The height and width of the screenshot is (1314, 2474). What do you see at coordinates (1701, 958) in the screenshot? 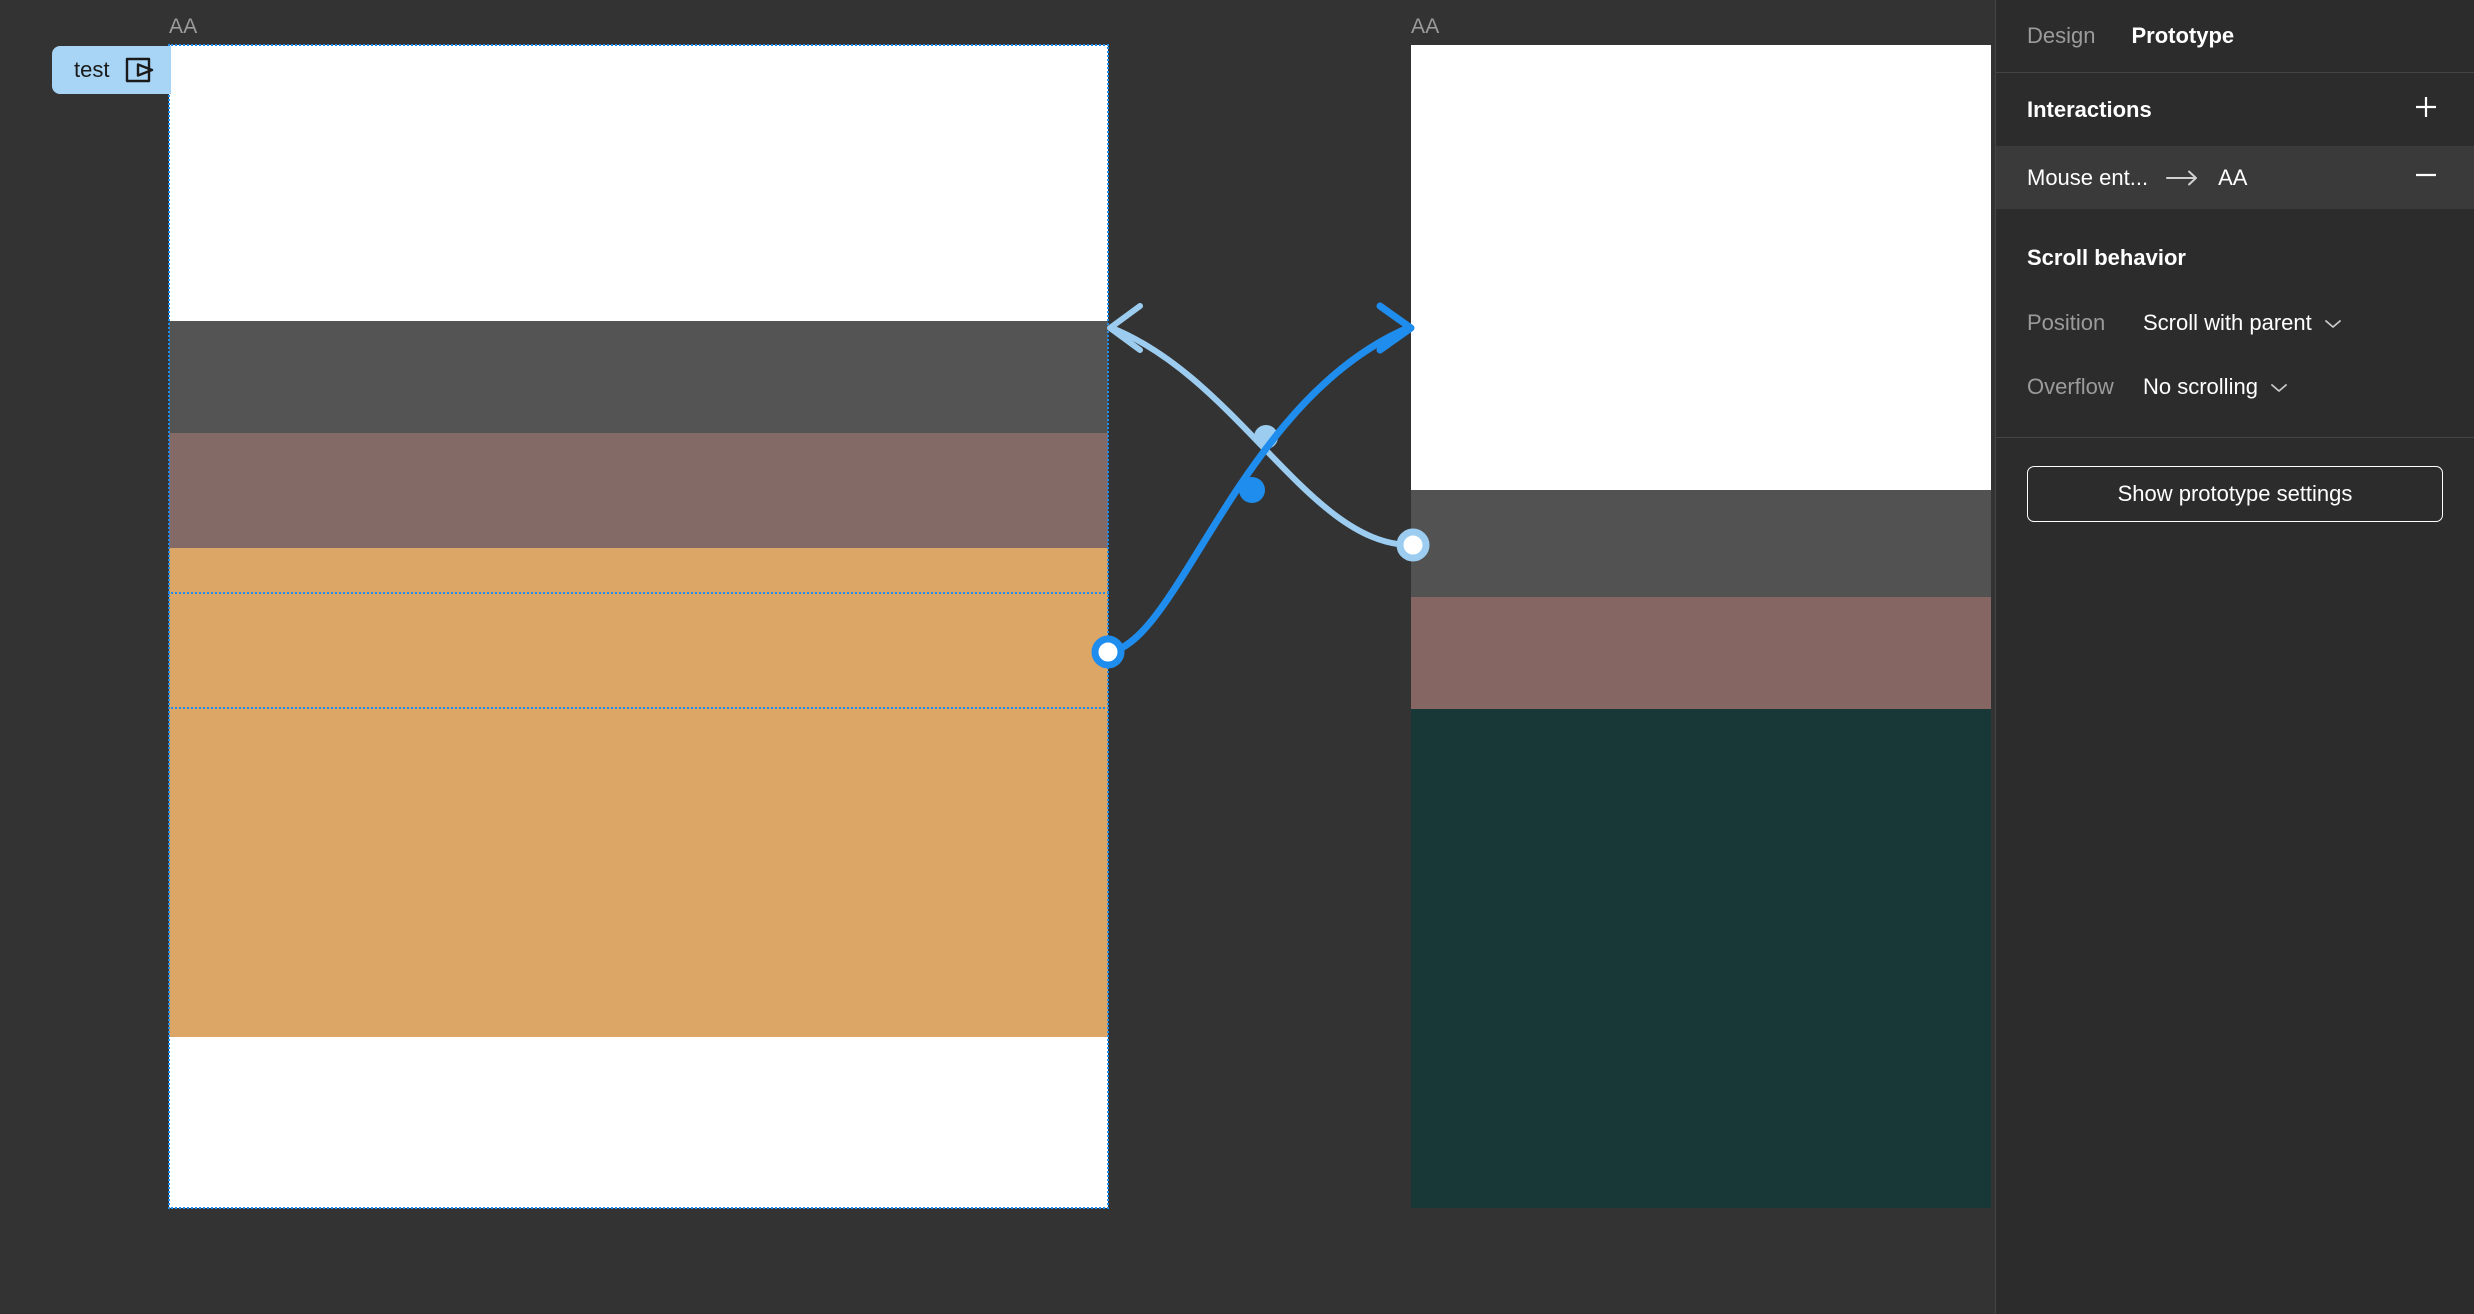
I see `frame-right-band-teal` at bounding box center [1701, 958].